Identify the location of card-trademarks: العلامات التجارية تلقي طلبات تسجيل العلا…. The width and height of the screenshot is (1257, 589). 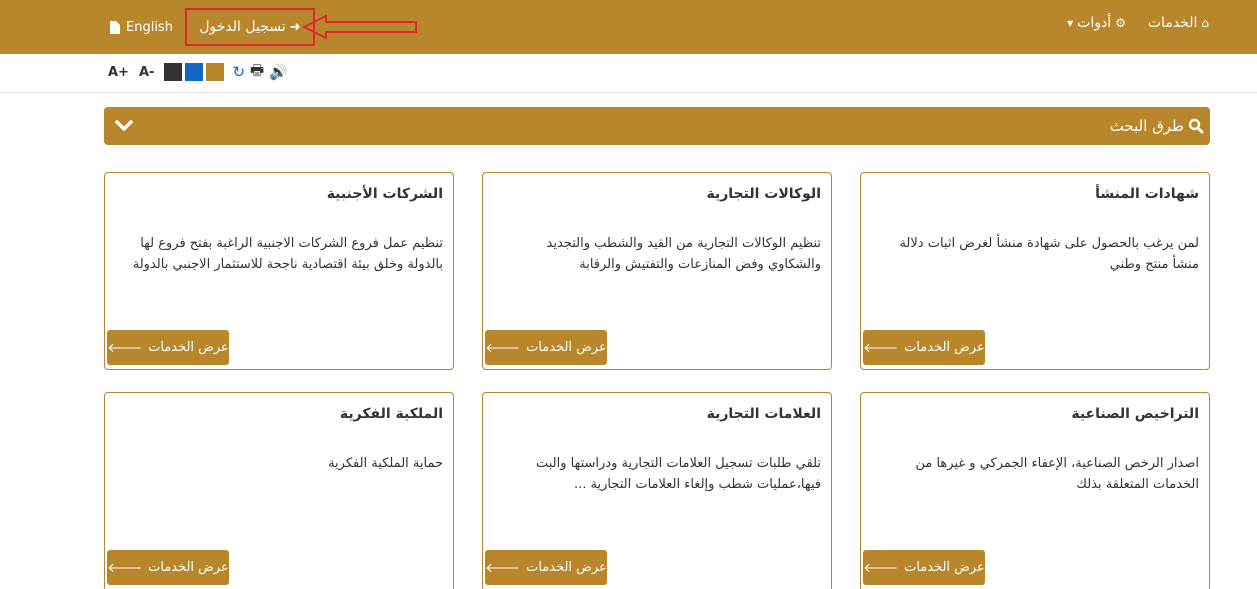
(657, 490).